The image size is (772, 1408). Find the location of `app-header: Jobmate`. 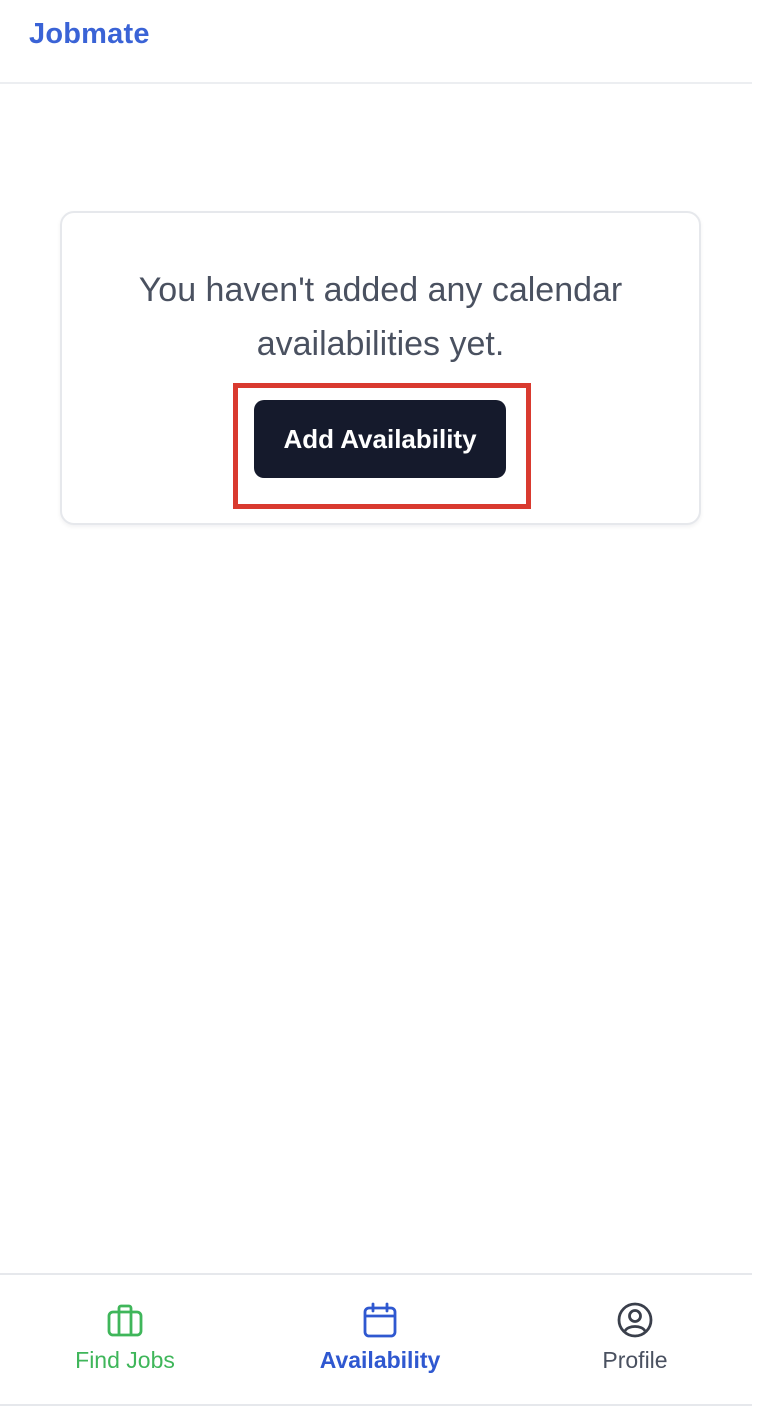

app-header: Jobmate is located at coordinates (376, 42).